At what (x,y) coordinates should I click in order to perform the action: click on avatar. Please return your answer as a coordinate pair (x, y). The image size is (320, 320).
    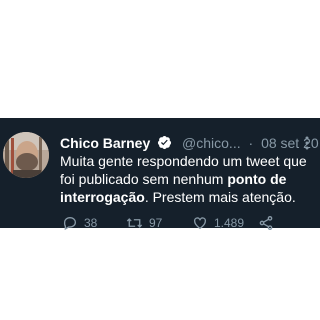
    Looking at the image, I should click on (26, 155).